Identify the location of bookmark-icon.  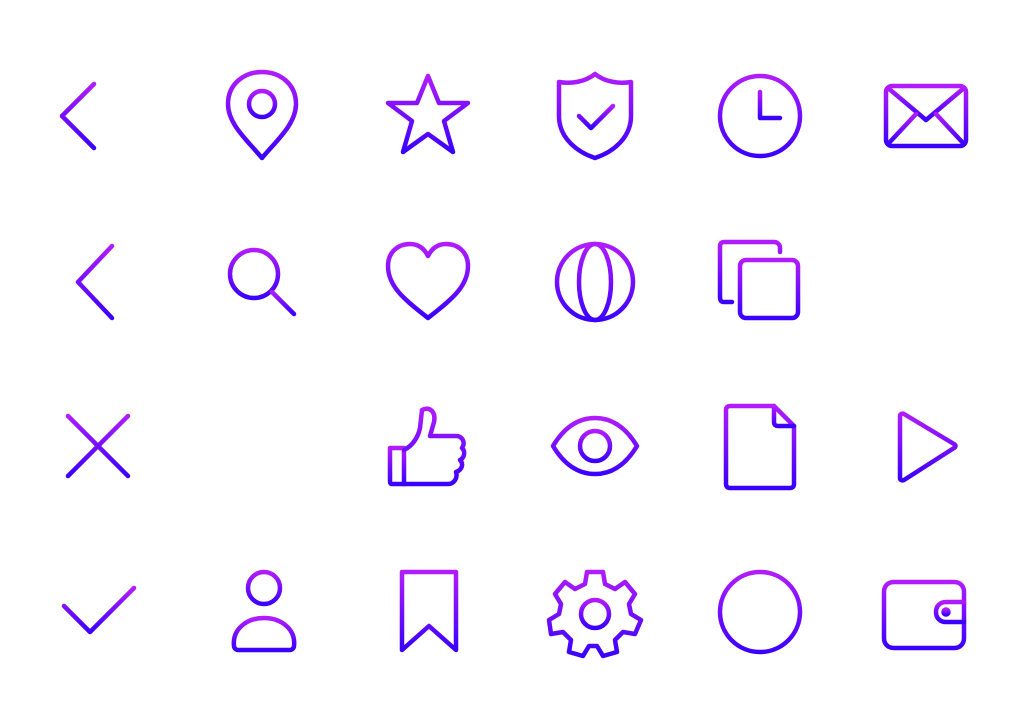
(428, 612).